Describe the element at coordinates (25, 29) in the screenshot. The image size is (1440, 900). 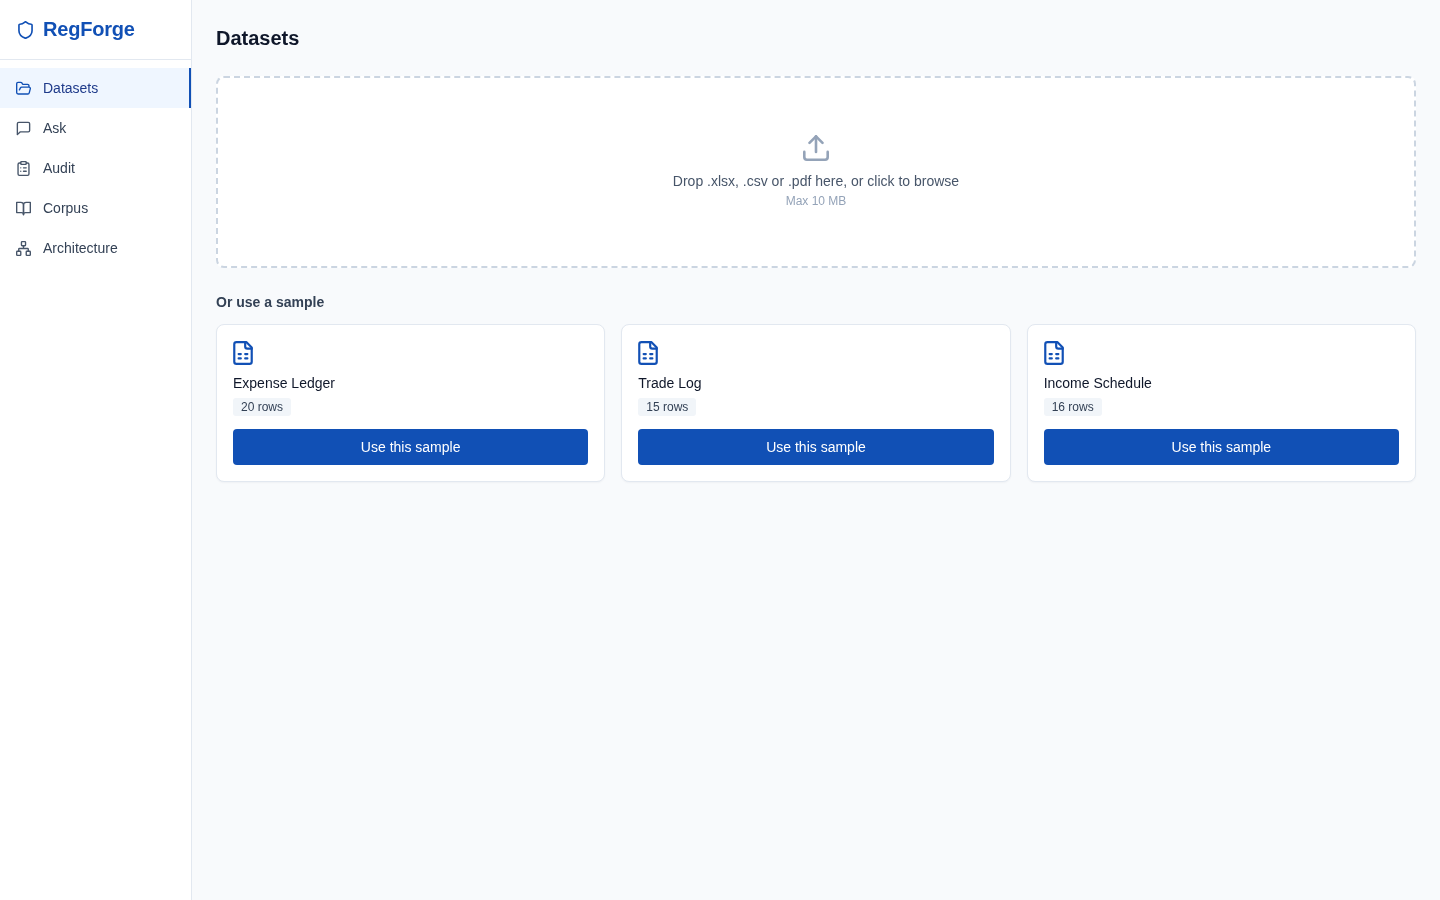
I see `shield-icon` at that location.